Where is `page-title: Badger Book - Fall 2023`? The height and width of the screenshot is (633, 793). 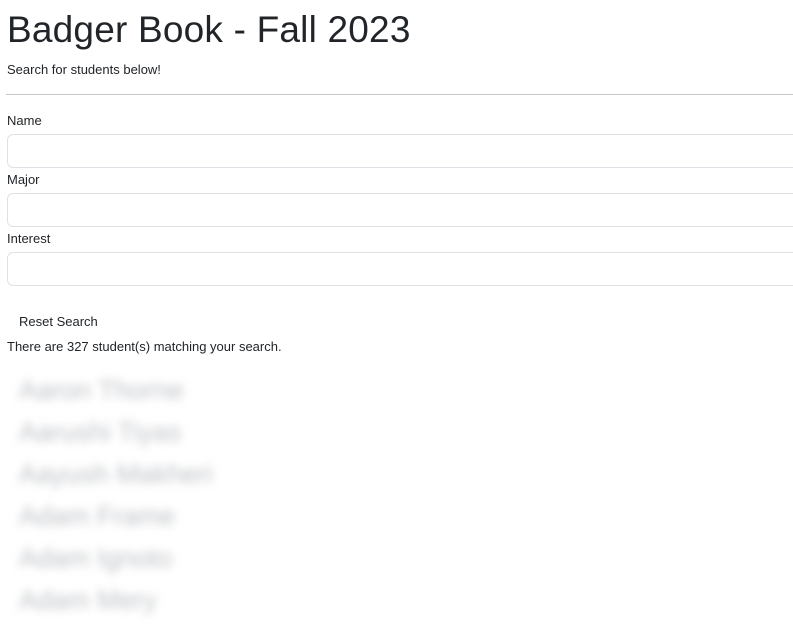
page-title: Badger Book - Fall 2023 is located at coordinates (209, 29).